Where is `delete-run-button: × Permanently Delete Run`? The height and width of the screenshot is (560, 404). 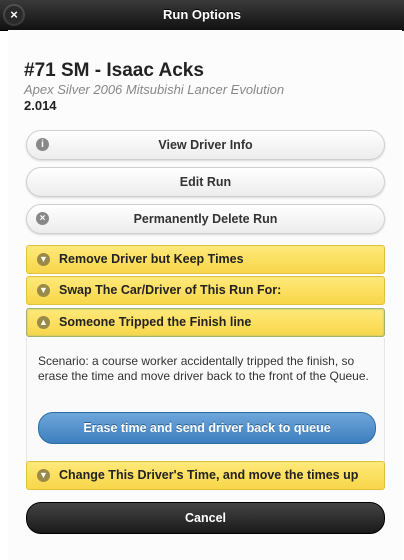 delete-run-button: × Permanently Delete Run is located at coordinates (205, 219).